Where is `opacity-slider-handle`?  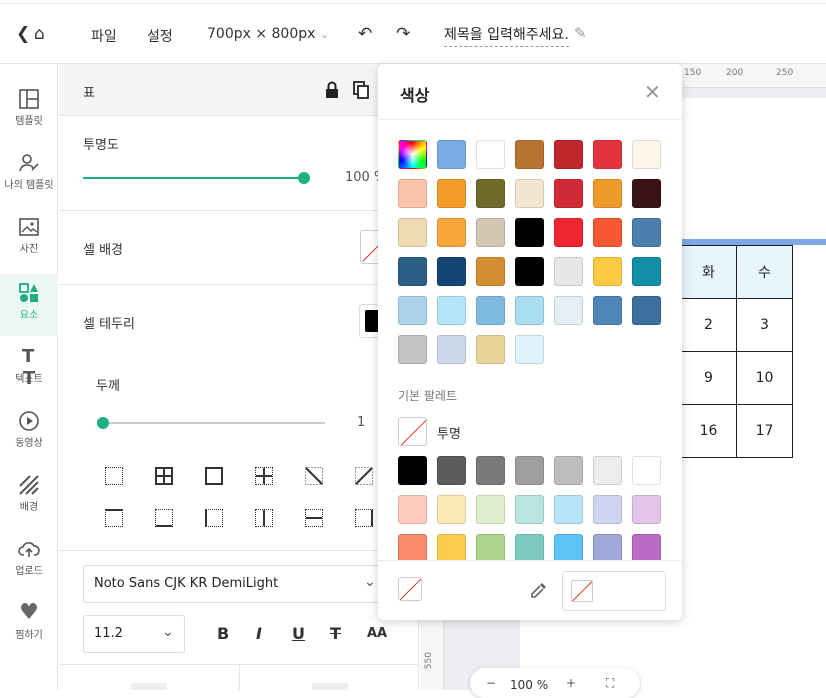 opacity-slider-handle is located at coordinates (304, 178).